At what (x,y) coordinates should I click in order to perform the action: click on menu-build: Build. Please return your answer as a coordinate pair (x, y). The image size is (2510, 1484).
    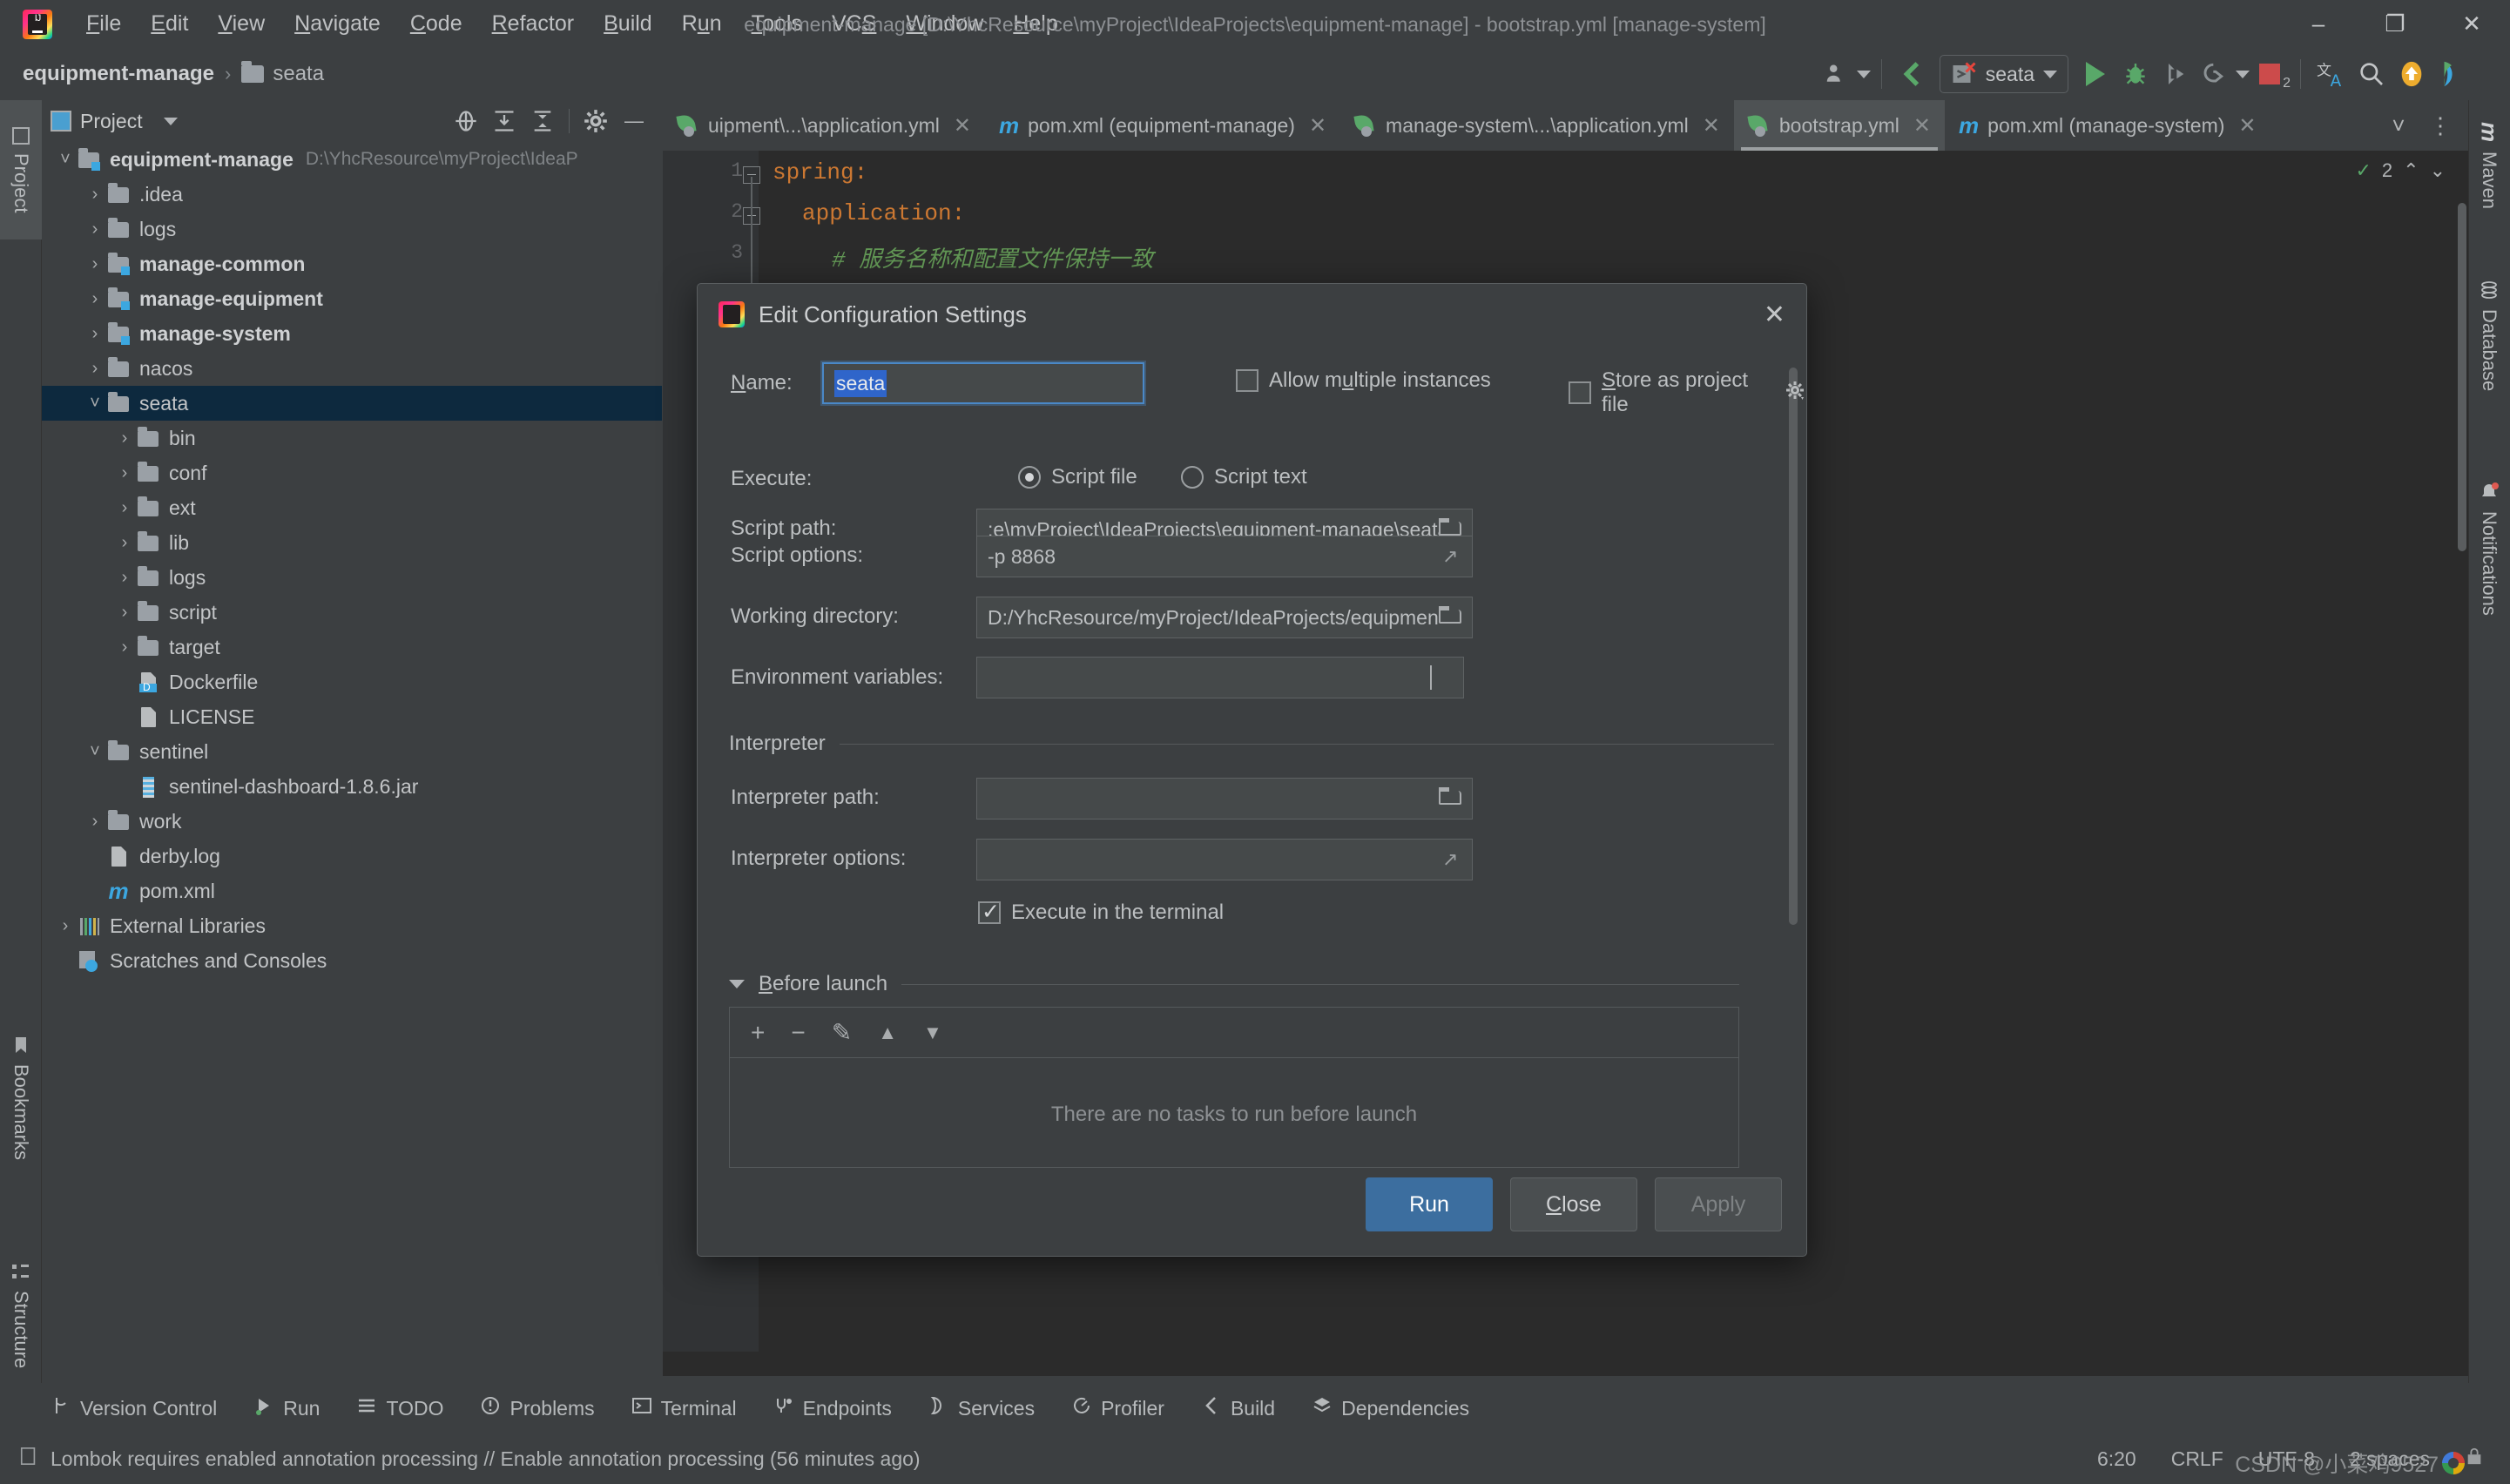
    Looking at the image, I should click on (628, 24).